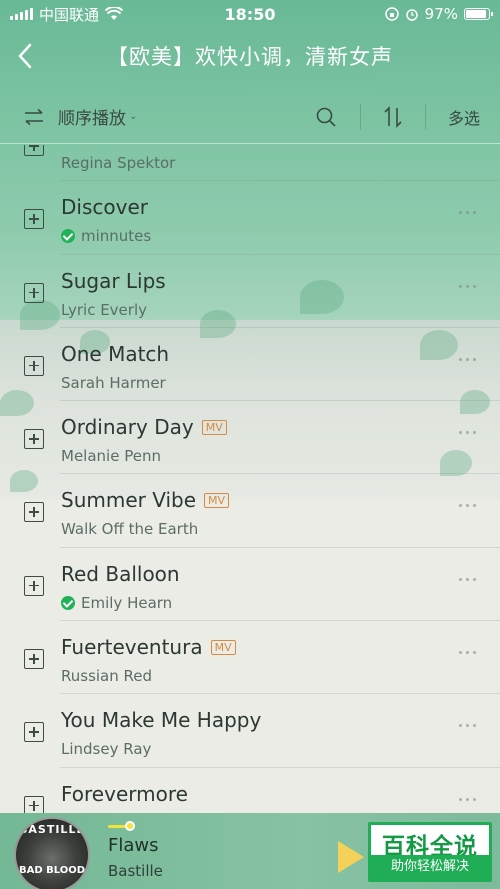 Image resolution: width=500 pixels, height=889 pixels. I want to click on battery-icon, so click(478, 14).